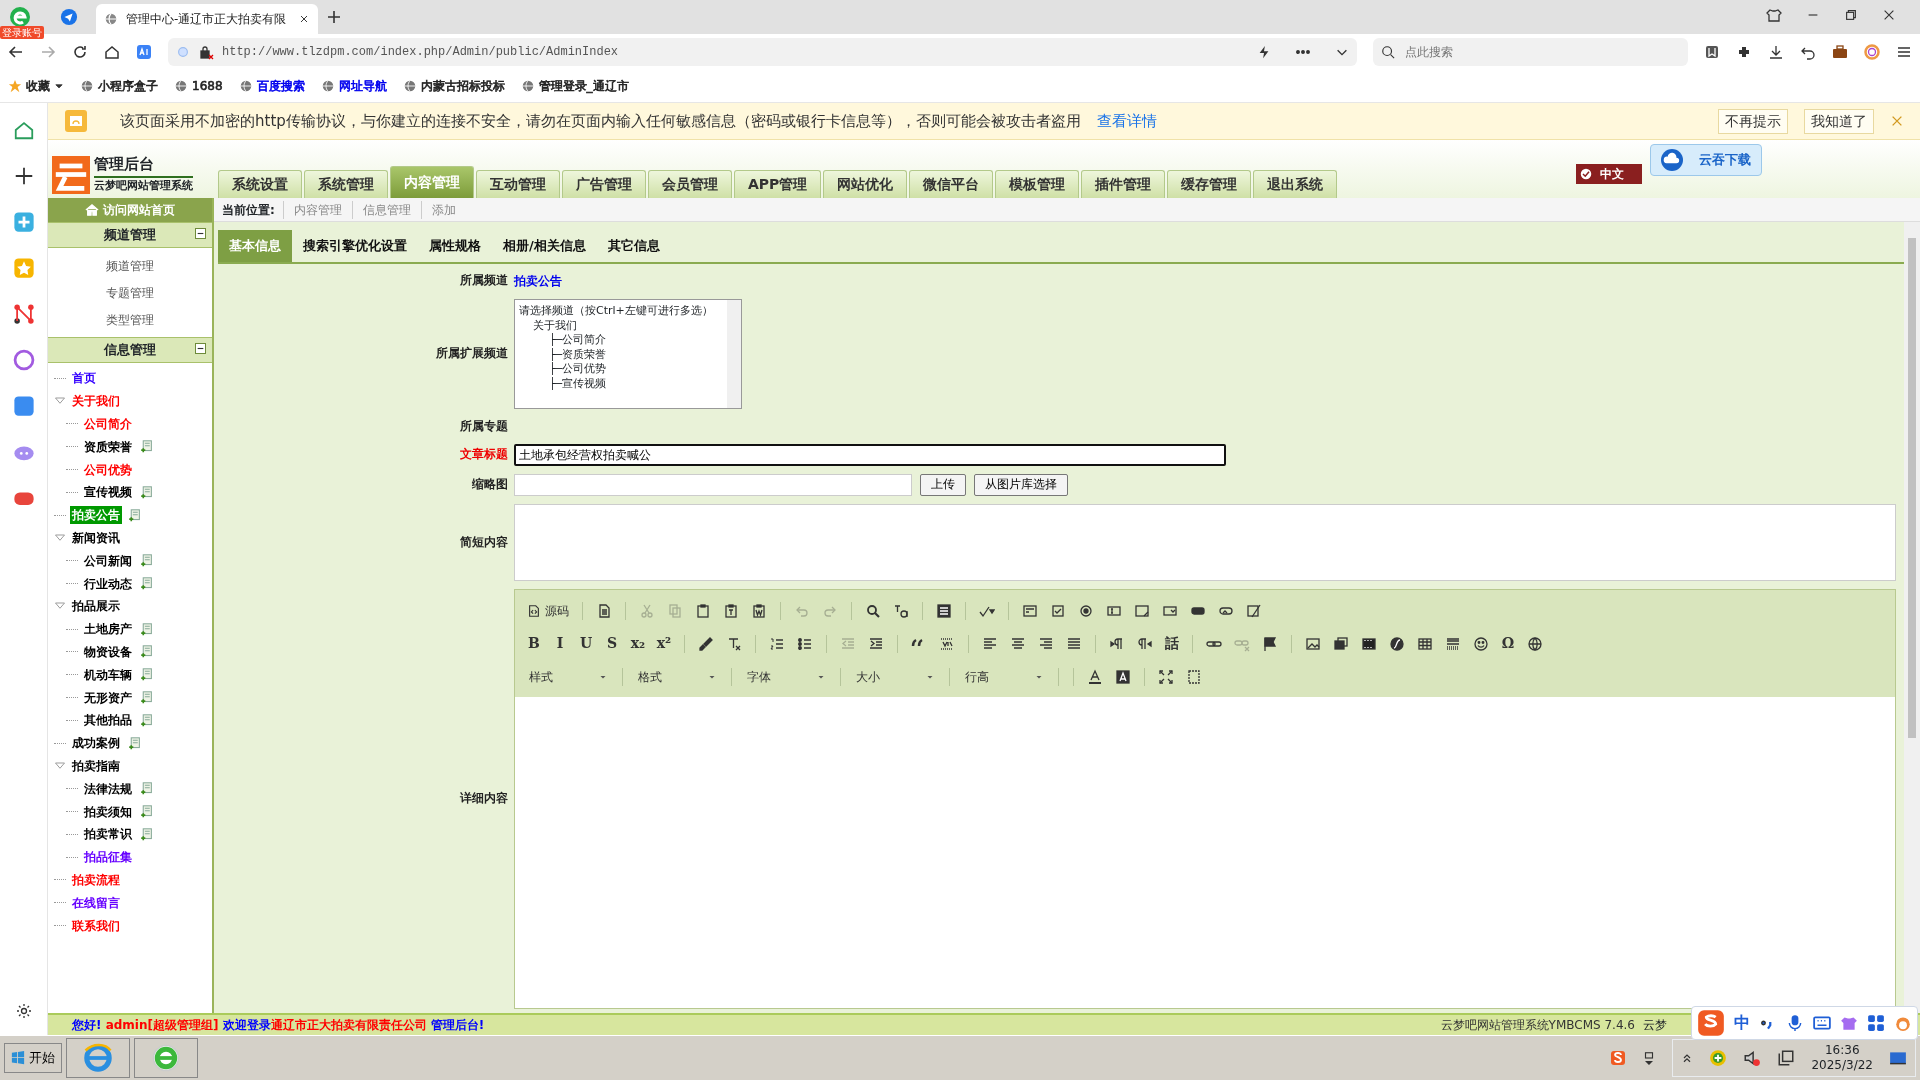  What do you see at coordinates (865, 184) in the screenshot?
I see `nav-tab: 网站优化` at bounding box center [865, 184].